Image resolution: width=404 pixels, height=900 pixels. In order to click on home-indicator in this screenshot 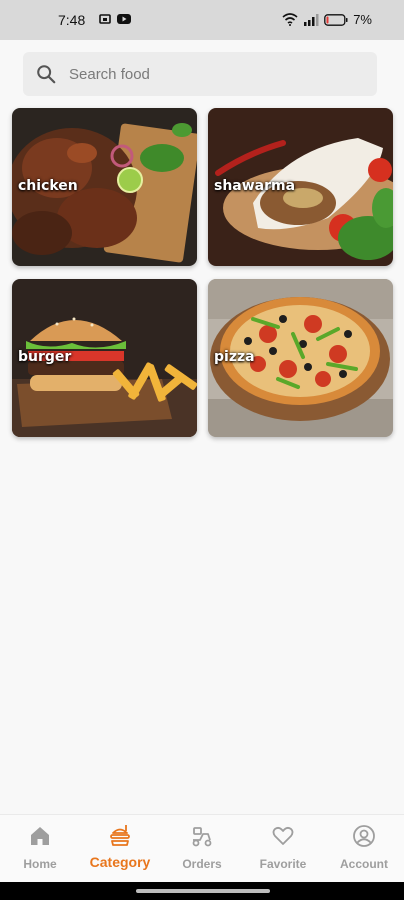, I will do `click(203, 891)`.